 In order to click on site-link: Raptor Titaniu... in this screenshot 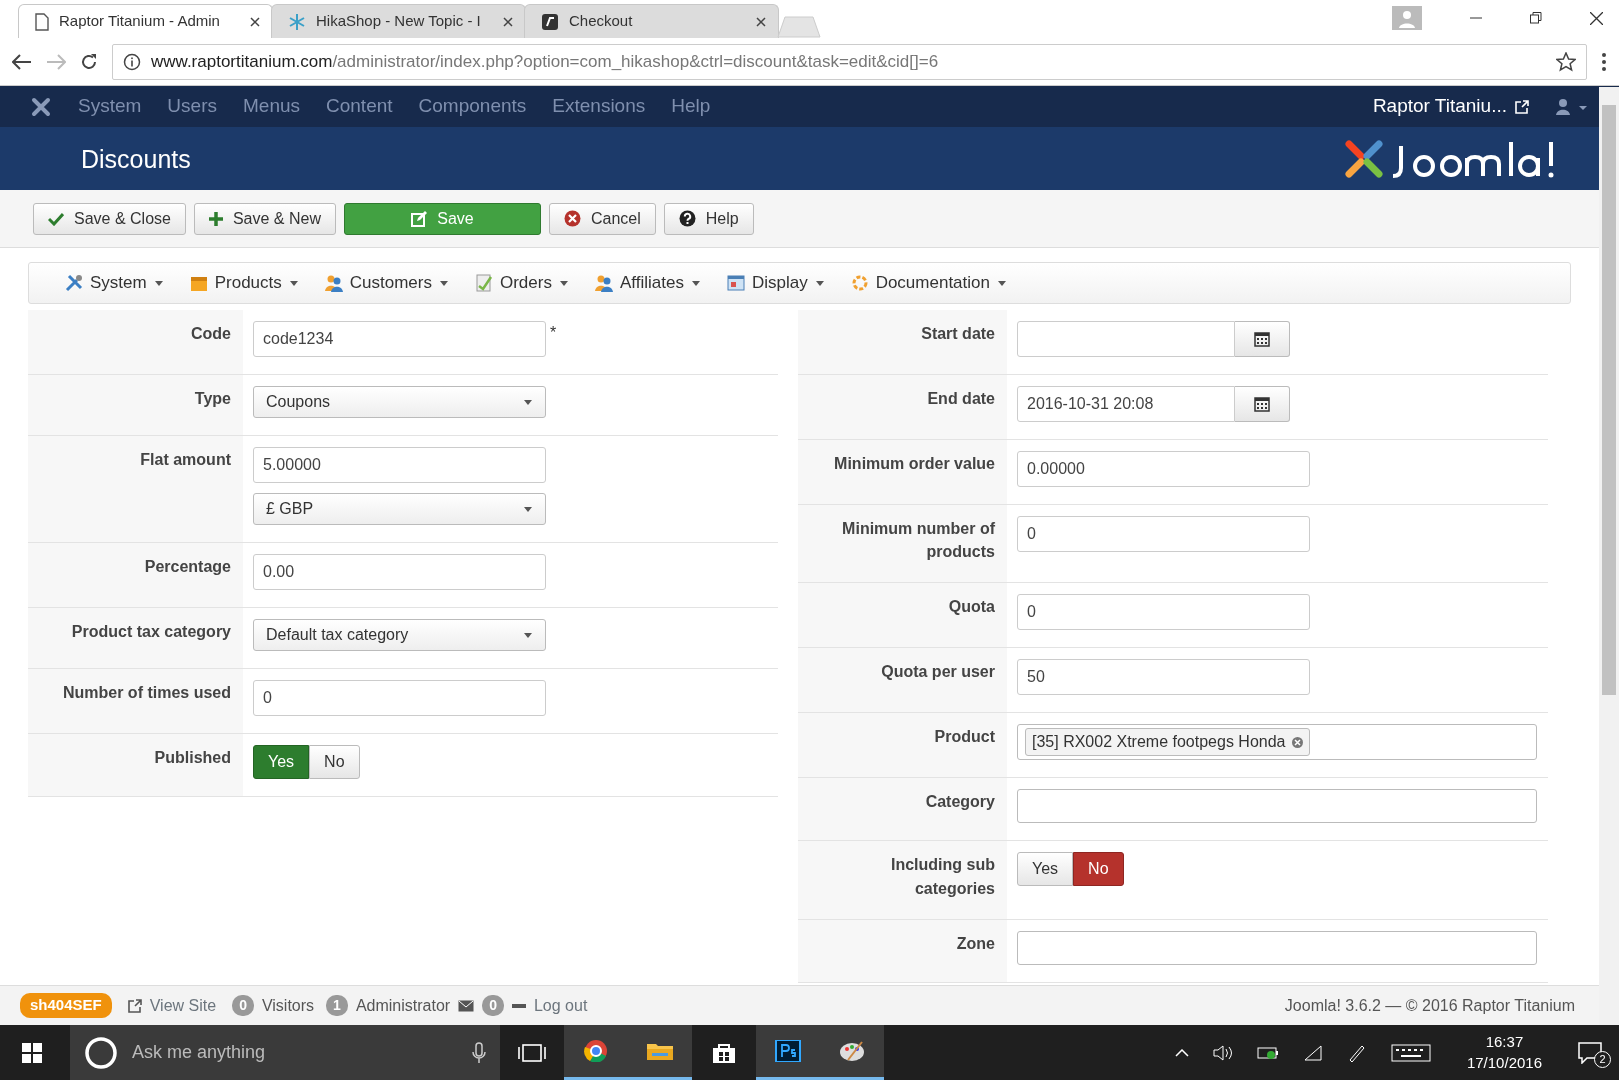, I will do `click(1450, 106)`.